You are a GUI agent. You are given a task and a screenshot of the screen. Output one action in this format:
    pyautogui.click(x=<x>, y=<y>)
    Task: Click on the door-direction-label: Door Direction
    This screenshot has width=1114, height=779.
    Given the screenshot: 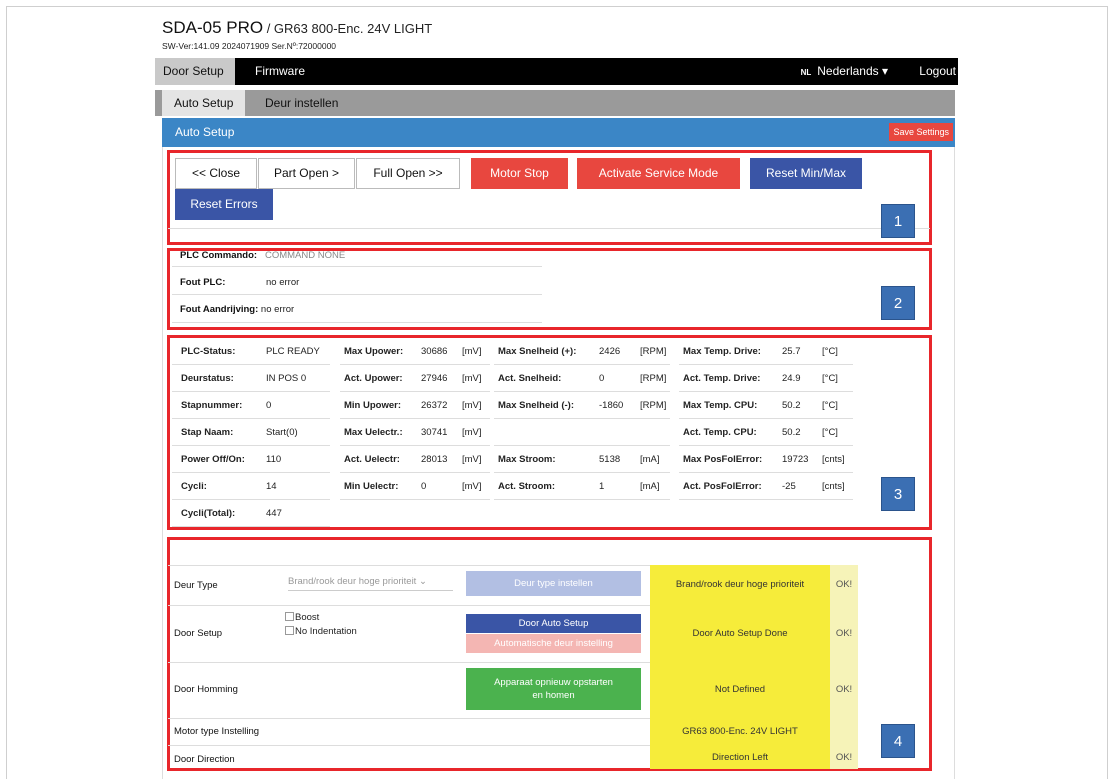 What is the action you would take?
    pyautogui.click(x=204, y=759)
    